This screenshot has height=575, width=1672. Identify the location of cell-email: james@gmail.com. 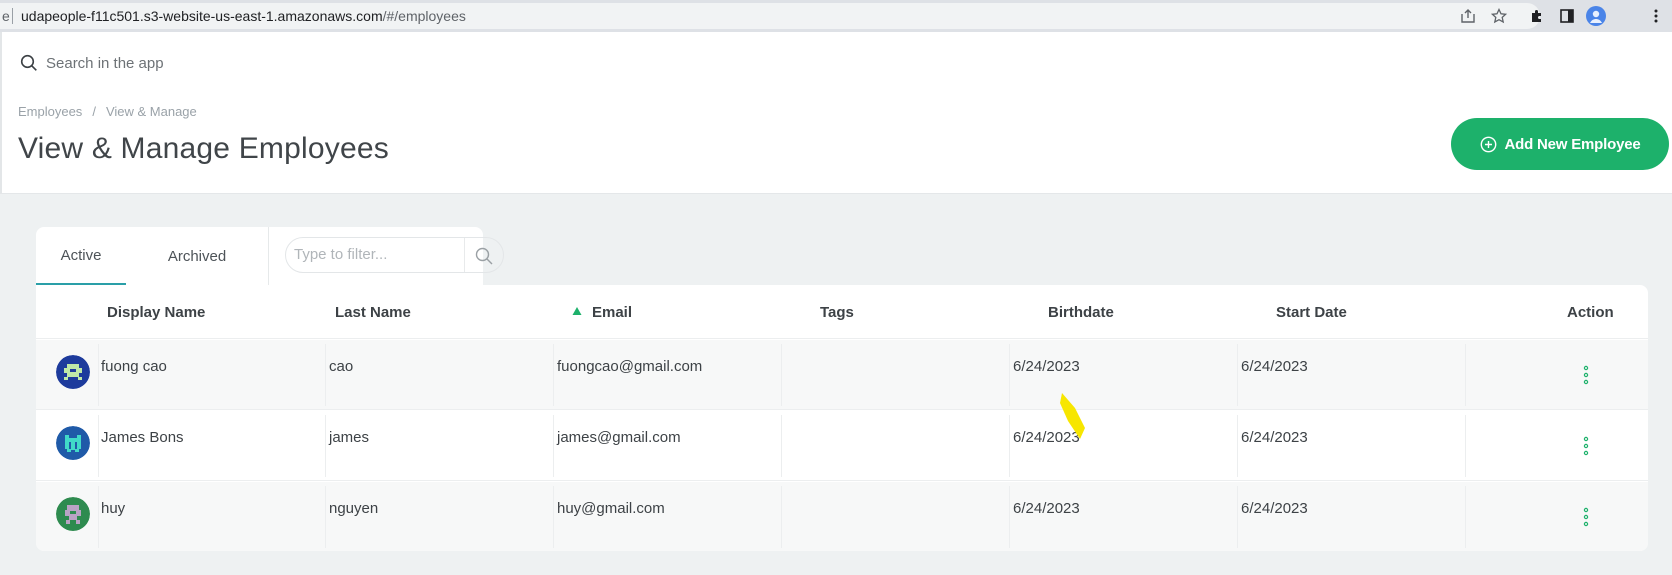
(619, 437).